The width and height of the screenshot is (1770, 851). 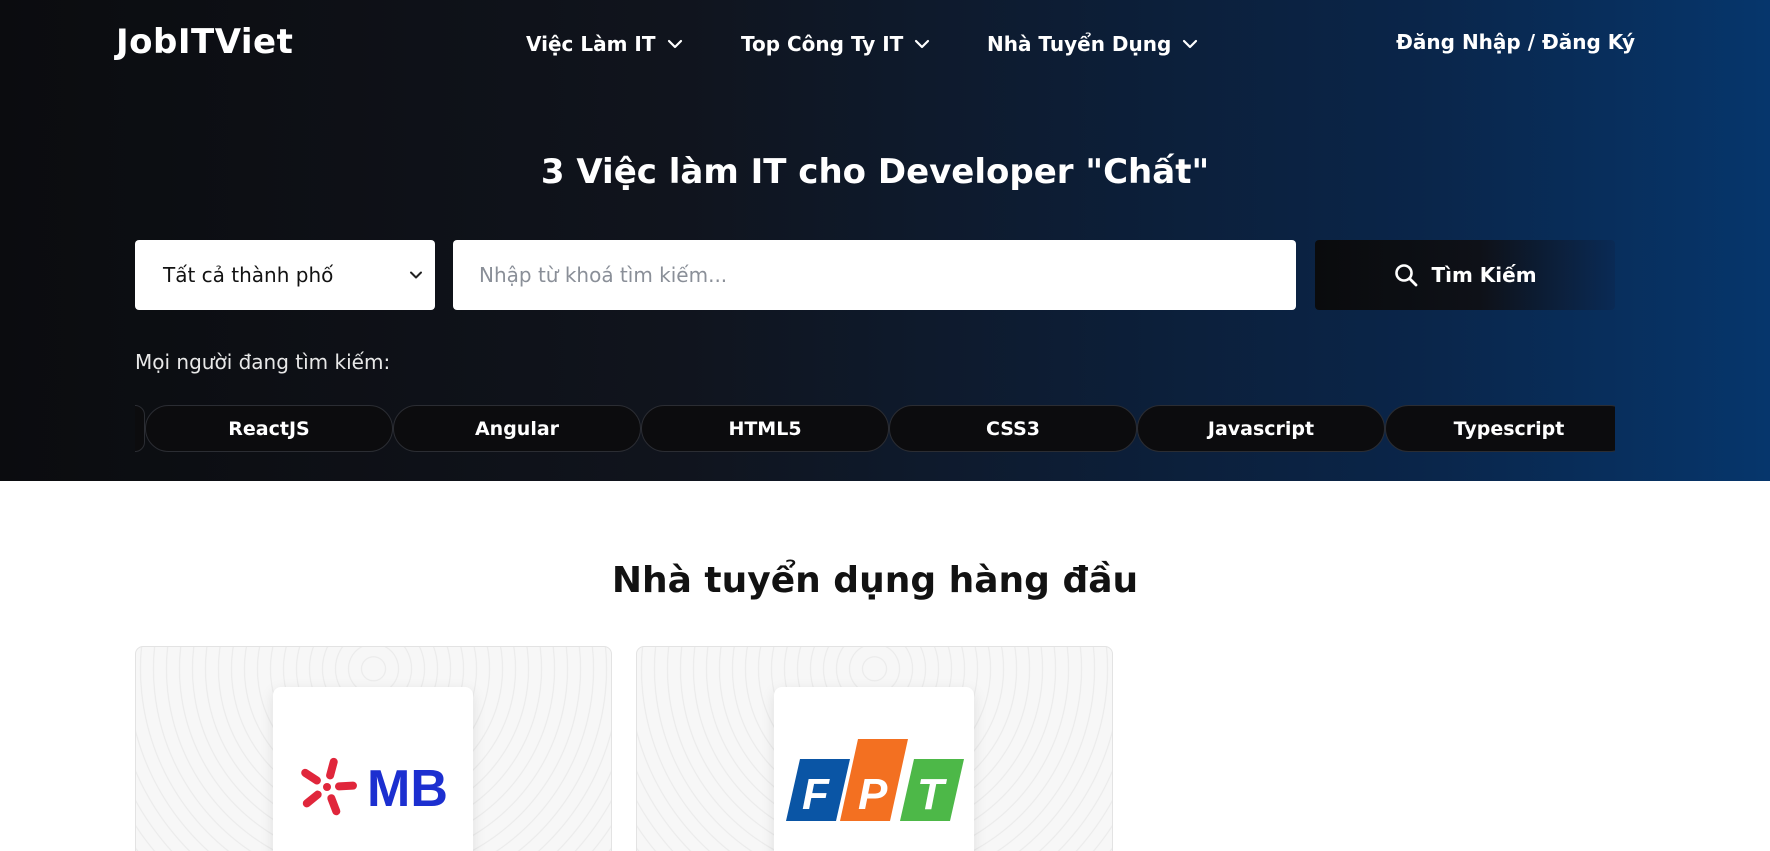 What do you see at coordinates (1261, 428) in the screenshot?
I see `tag-item: Javascript` at bounding box center [1261, 428].